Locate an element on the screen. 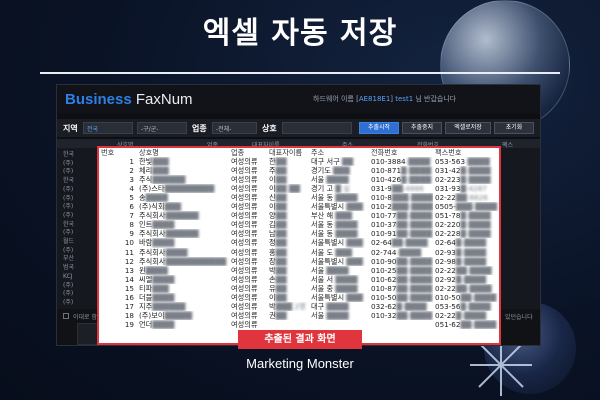  row-addr-text: 서울 동 is located at coordinates (322, 198).